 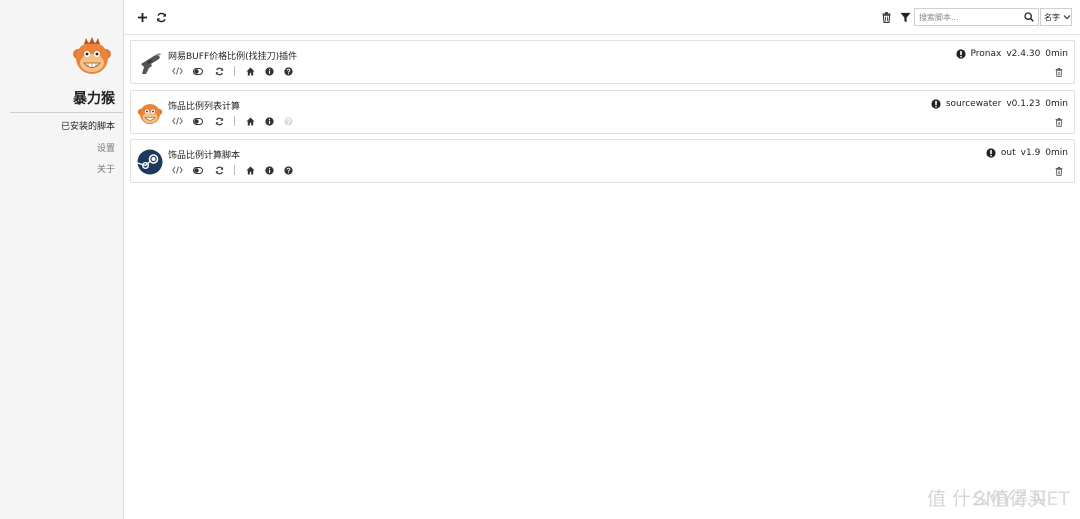 I want to click on sort-select-value: 名字, so click(x=1052, y=17).